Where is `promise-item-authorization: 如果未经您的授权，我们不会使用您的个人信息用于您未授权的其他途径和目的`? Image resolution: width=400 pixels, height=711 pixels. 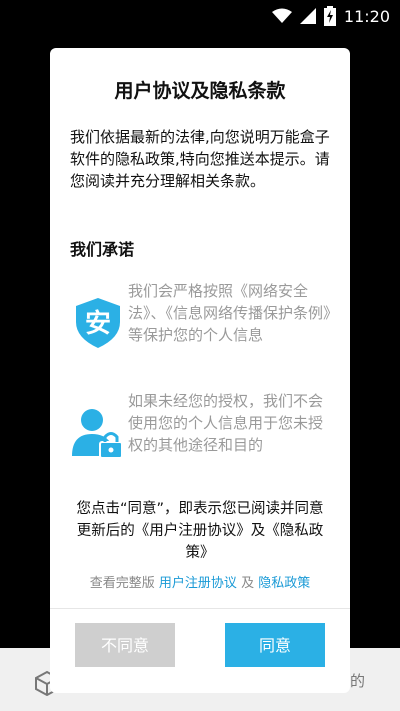
promise-item-authorization: 如果未经您的授权，我们不会使用您的个人信息用于您未授权的其他途径和目的 is located at coordinates (201, 435).